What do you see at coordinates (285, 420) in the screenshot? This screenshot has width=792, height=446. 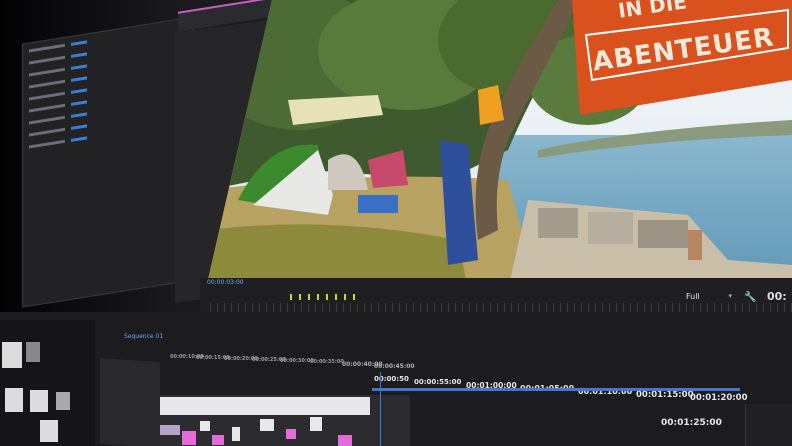 I see `video-tracks` at bounding box center [285, 420].